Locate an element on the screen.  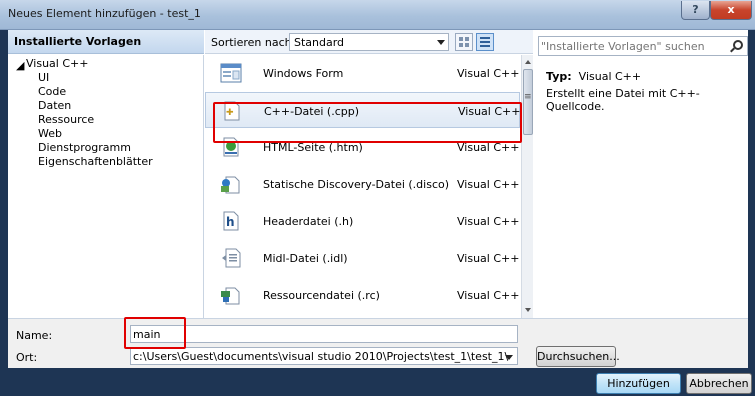
sort-label: Sortieren nach: is located at coordinates (253, 42).